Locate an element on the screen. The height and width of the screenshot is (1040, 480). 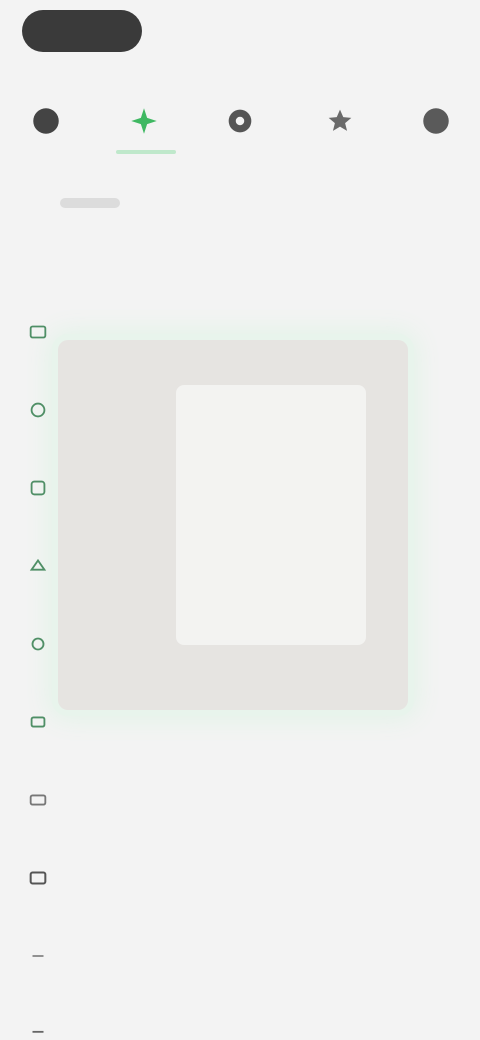
star-icon is located at coordinates (340, 121).